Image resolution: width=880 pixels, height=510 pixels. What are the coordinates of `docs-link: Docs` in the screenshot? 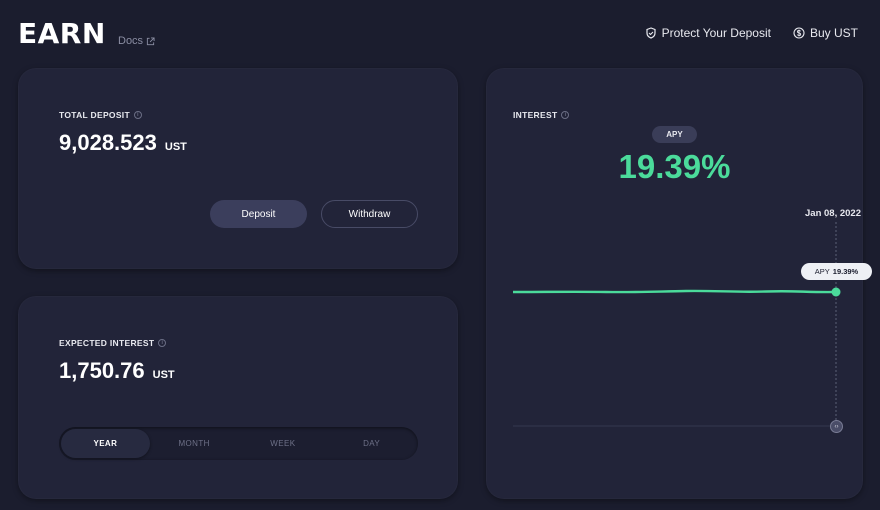 It's located at (136, 41).